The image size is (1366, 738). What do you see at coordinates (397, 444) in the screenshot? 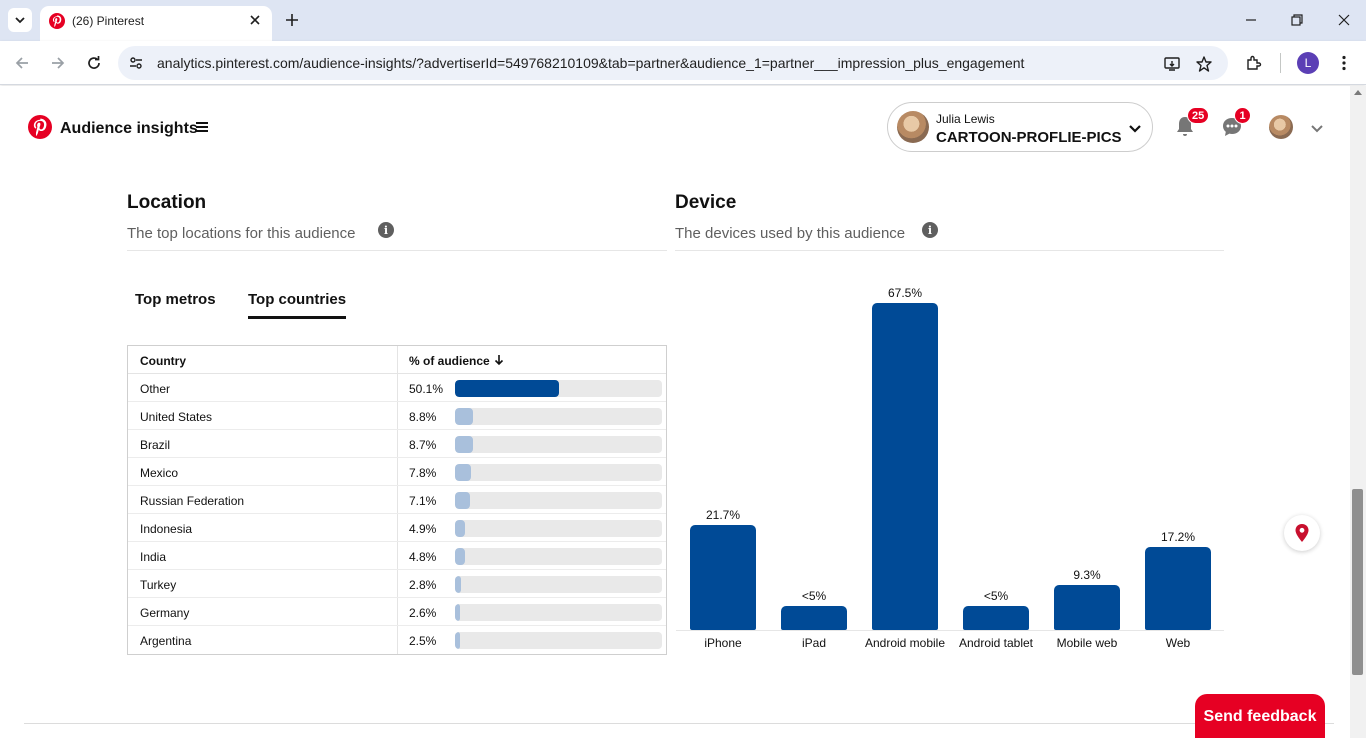
I see `table-row: Brazil 8.7%` at bounding box center [397, 444].